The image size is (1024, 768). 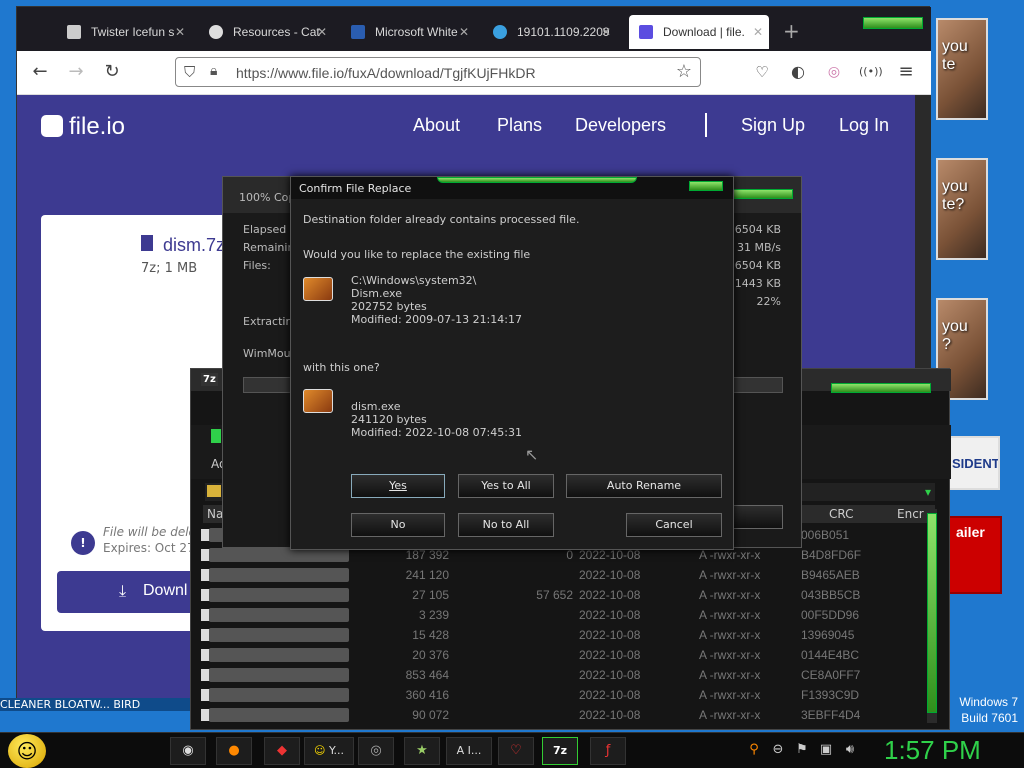 What do you see at coordinates (234, 751) in the screenshot?
I see `firefox-taskbar-icon: ●` at bounding box center [234, 751].